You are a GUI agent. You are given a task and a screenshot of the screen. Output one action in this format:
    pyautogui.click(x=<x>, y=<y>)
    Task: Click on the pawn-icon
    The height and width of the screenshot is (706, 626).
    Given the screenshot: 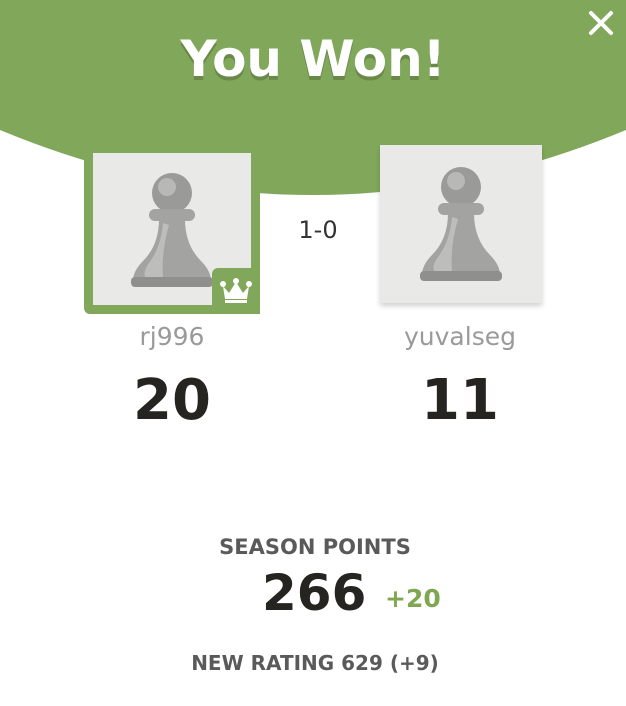 What is the action you would take?
    pyautogui.click(x=461, y=224)
    